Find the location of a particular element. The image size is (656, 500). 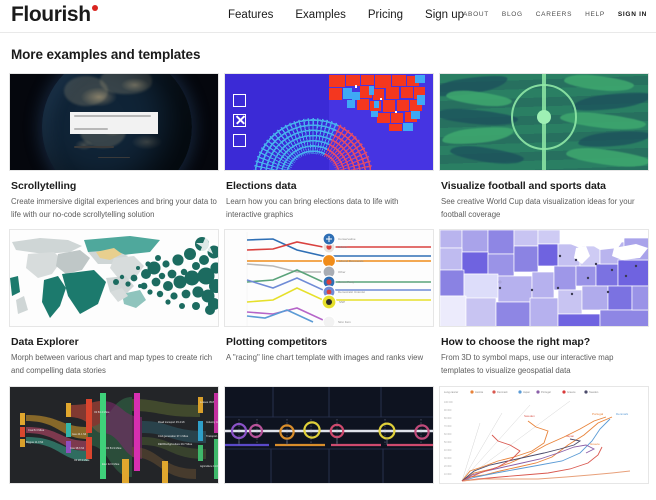

util-nav-about: ABOUT is located at coordinates (476, 14).